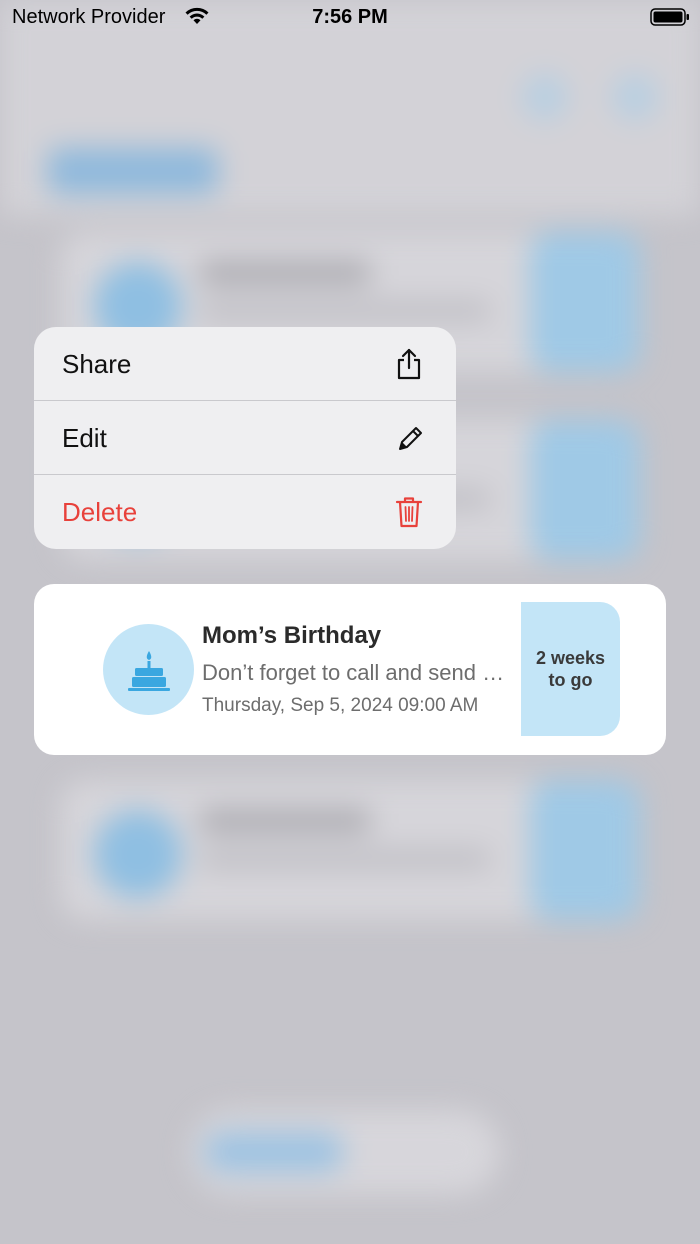 This screenshot has height=1244, width=700. Describe the element at coordinates (245, 364) in the screenshot. I see `menu-item-share: Share` at that location.